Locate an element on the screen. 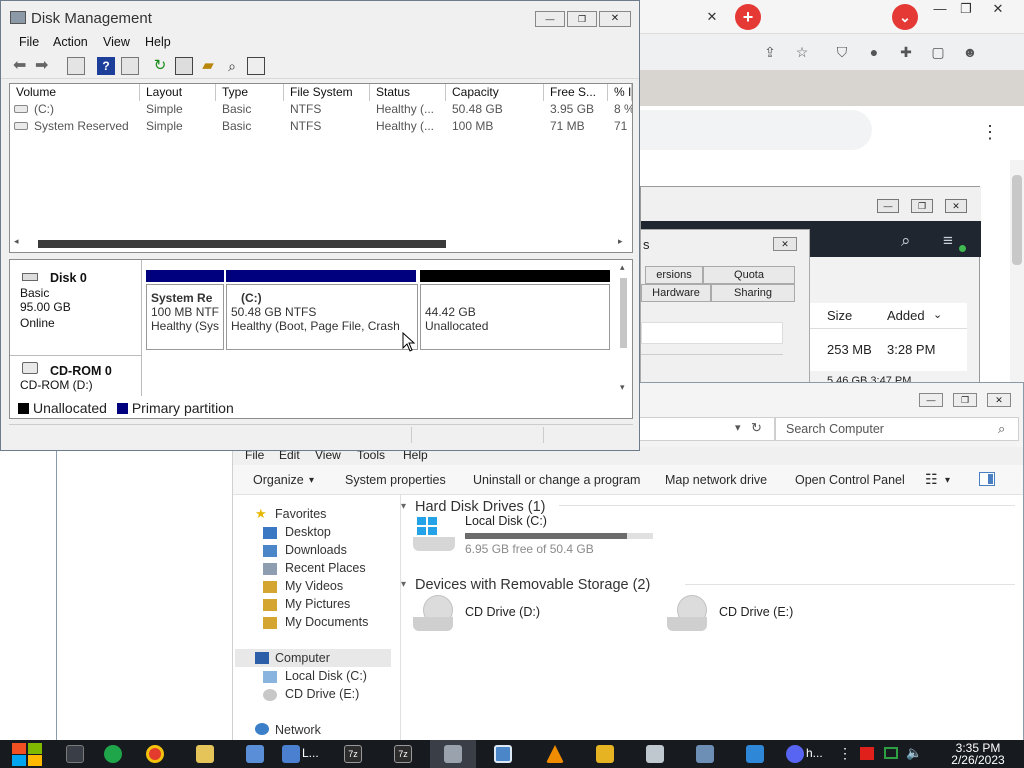 The width and height of the screenshot is (1024, 768). forward-arrow-icon: ➡ is located at coordinates (44, 66).